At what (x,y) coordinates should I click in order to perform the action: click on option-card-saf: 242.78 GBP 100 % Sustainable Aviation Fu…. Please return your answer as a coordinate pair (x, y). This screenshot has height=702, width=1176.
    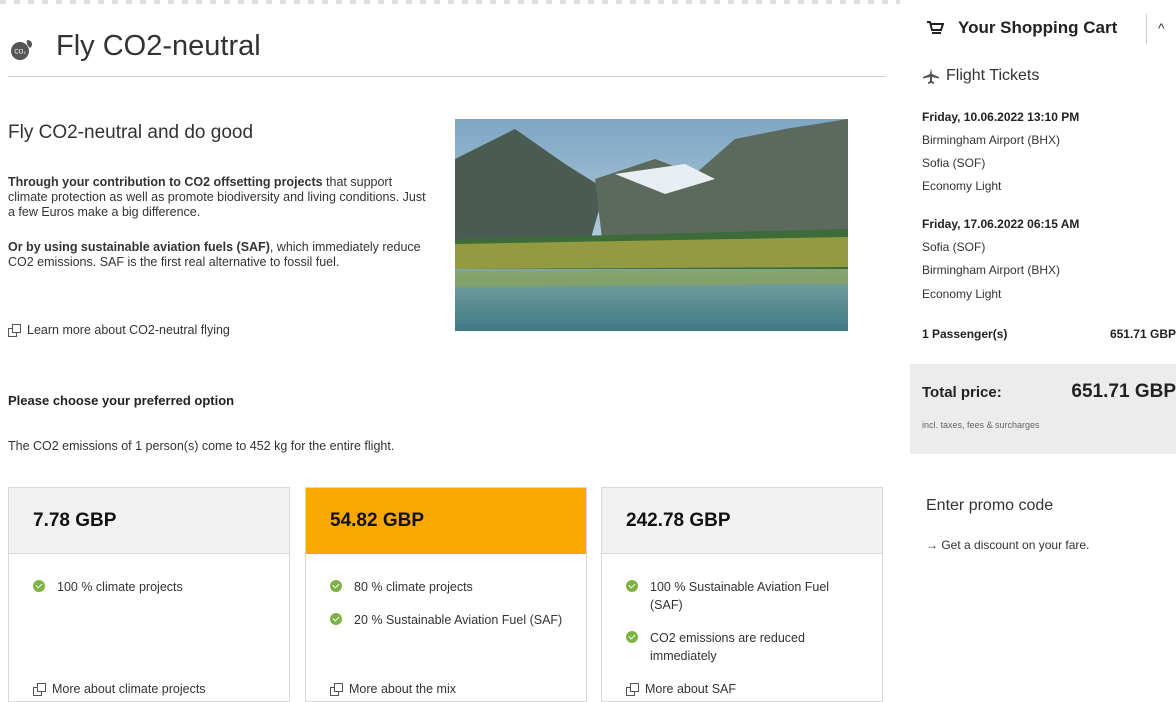
    Looking at the image, I should click on (742, 594).